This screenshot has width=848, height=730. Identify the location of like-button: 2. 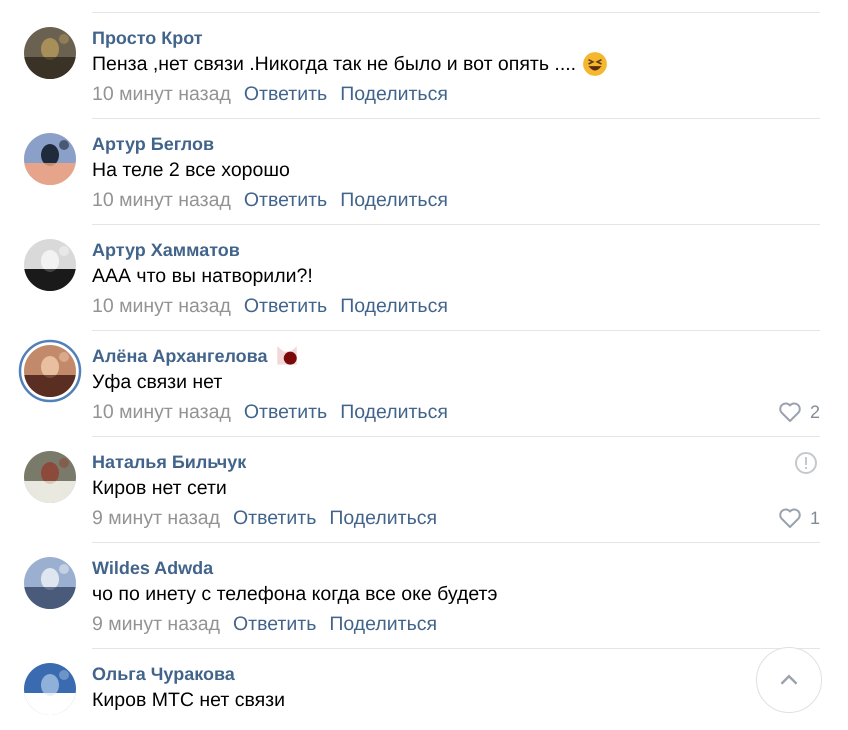
(799, 412).